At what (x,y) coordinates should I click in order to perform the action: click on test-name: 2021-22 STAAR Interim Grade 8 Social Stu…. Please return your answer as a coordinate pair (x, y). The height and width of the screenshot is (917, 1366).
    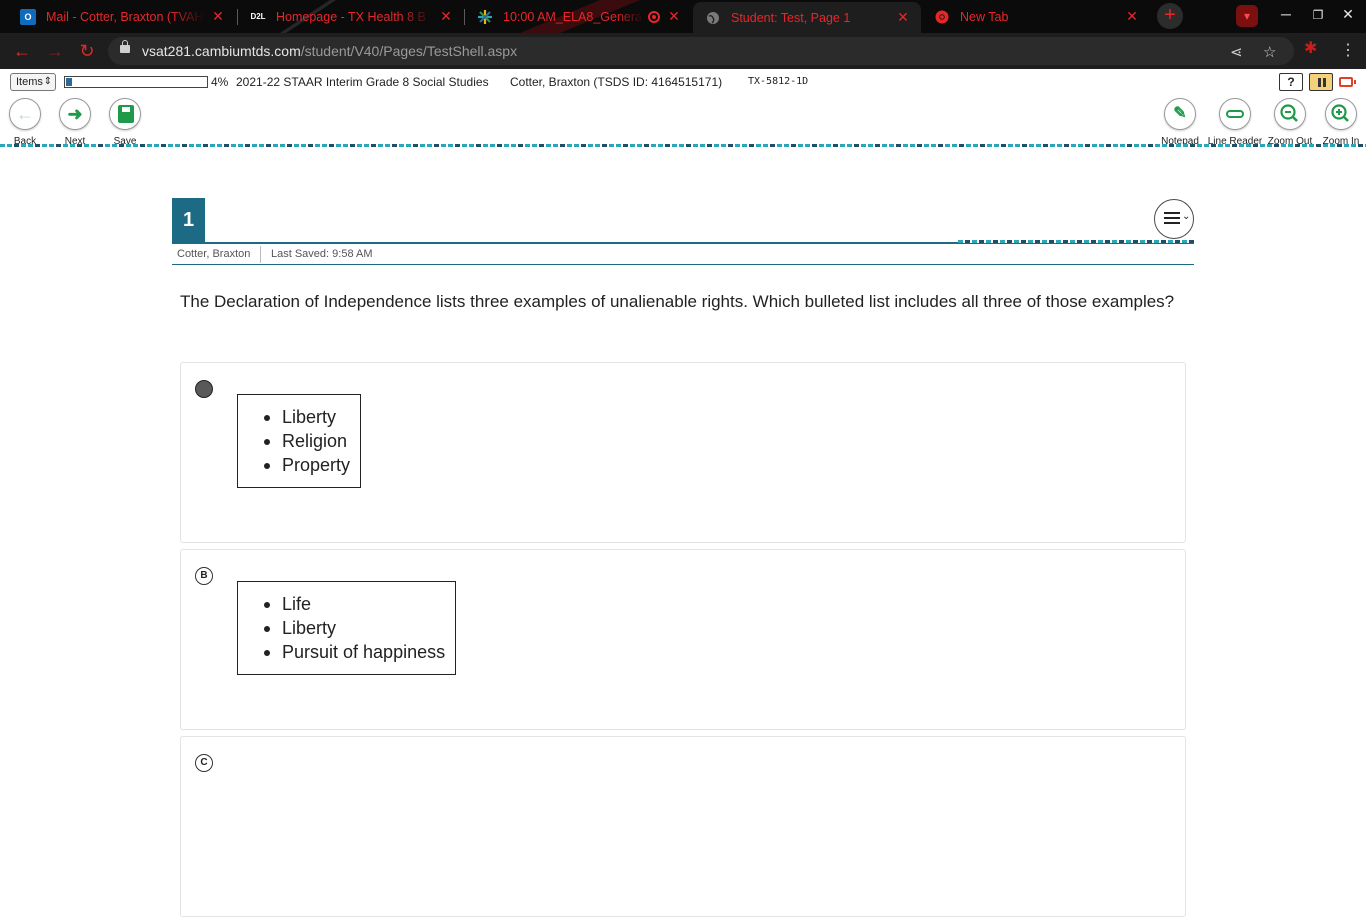
    Looking at the image, I should click on (362, 82).